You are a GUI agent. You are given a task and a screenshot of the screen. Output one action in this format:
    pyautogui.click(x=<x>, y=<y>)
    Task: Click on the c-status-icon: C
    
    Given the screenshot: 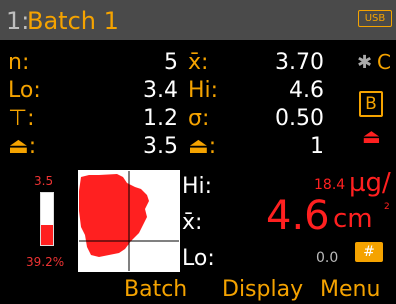 What is the action you would take?
    pyautogui.click(x=384, y=62)
    